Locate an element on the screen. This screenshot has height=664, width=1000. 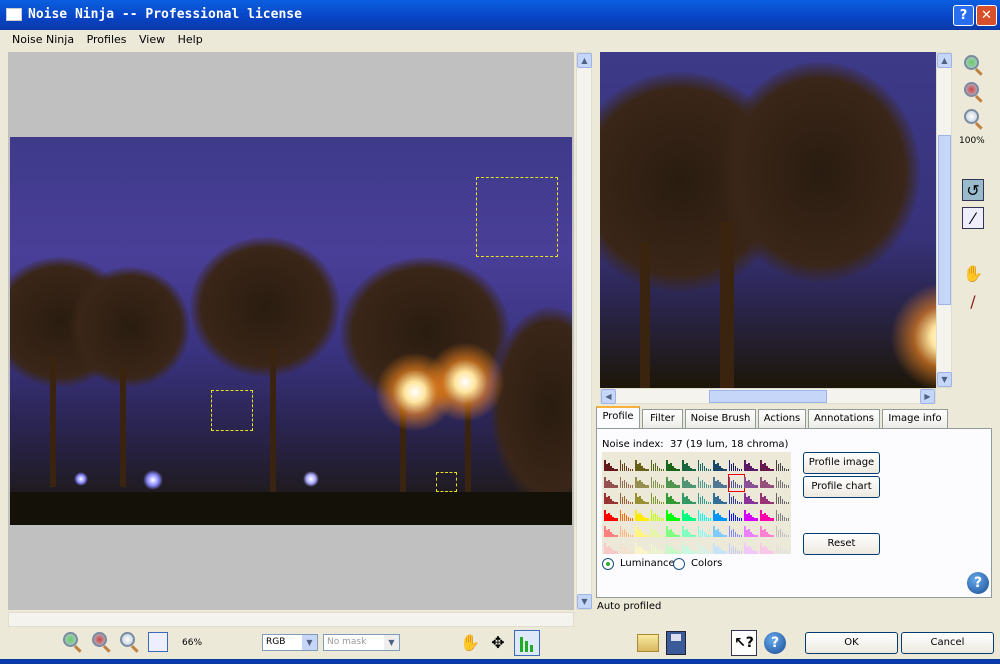
preview-vertical-scrollbar: ▲ ▼ is located at coordinates (944, 220).